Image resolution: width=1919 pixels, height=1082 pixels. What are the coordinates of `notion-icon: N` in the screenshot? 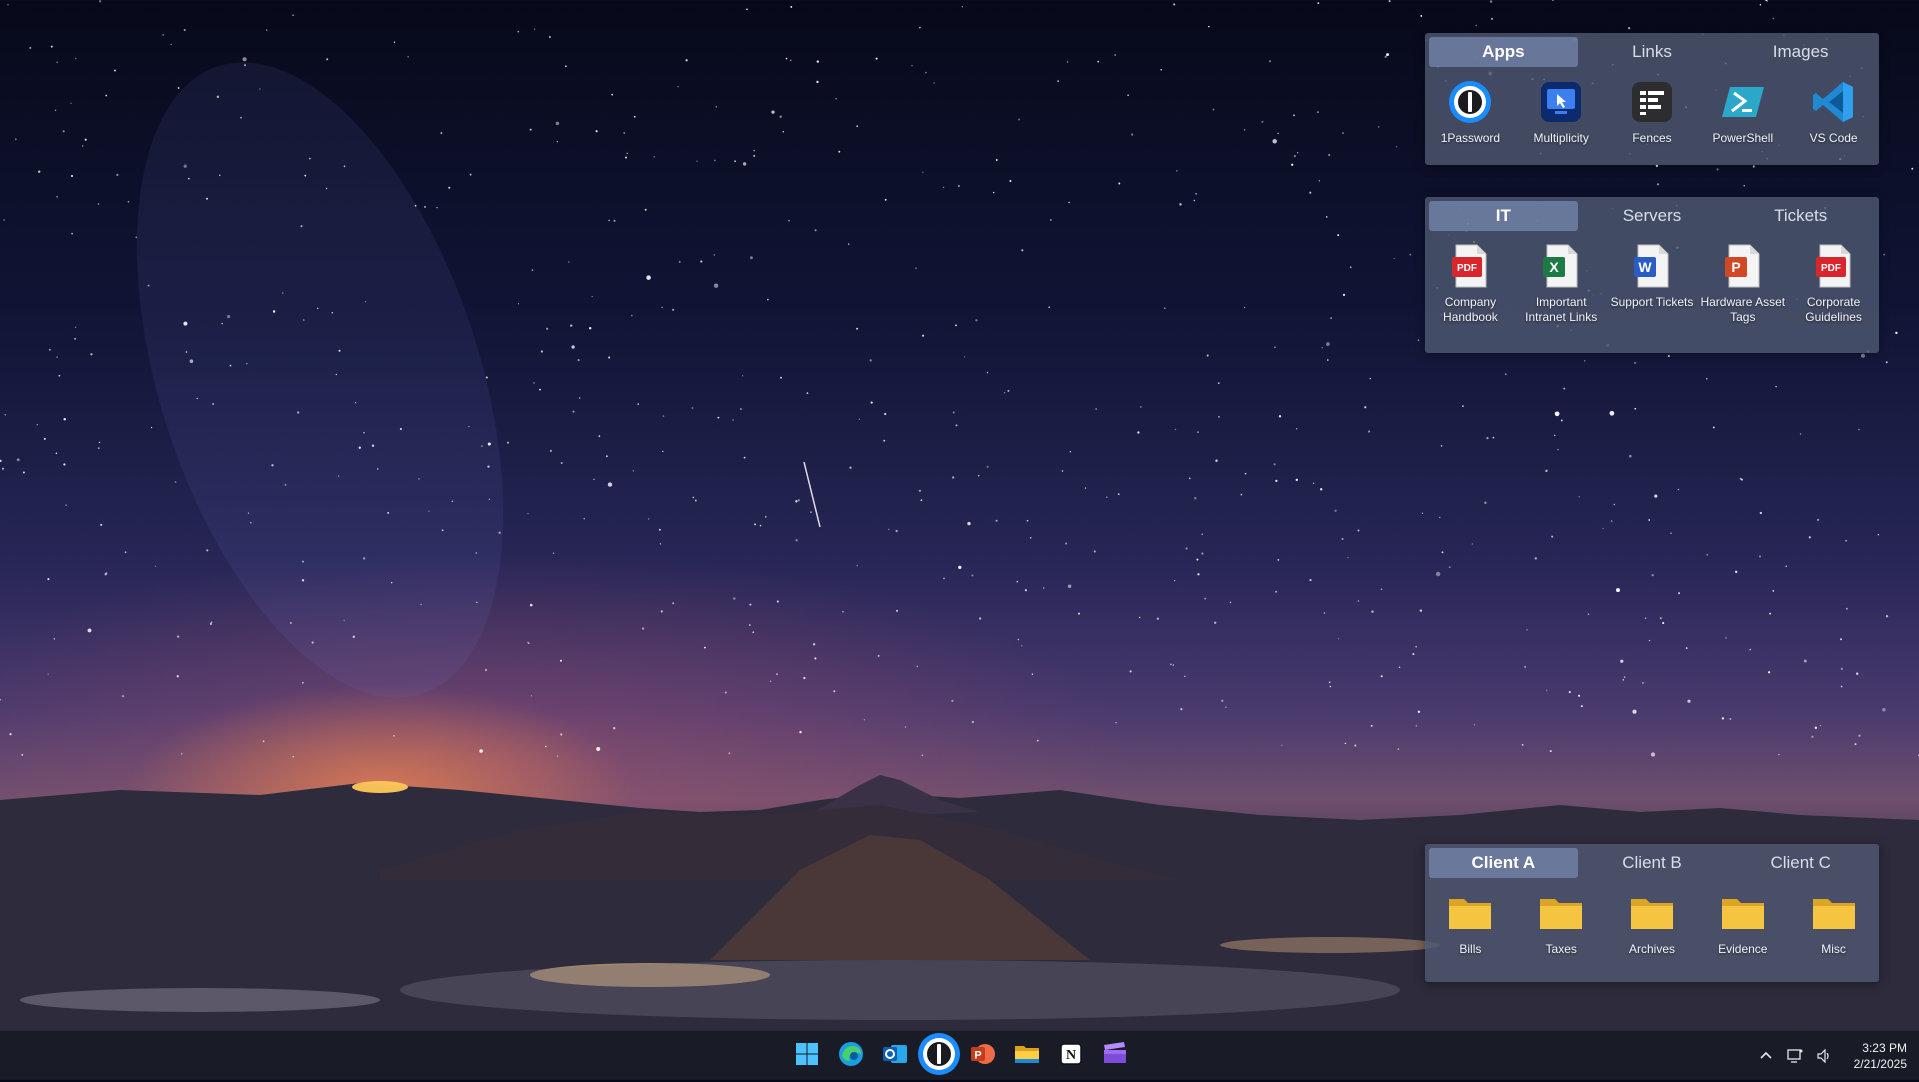 It's located at (1071, 1056).